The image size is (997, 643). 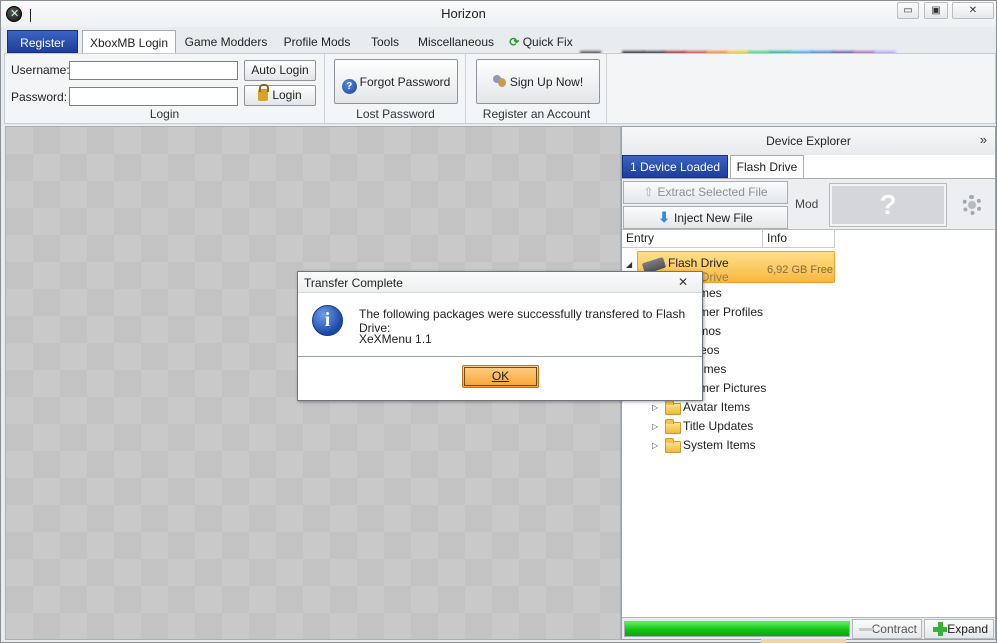 What do you see at coordinates (42, 41) in the screenshot?
I see `tab-register: Register` at bounding box center [42, 41].